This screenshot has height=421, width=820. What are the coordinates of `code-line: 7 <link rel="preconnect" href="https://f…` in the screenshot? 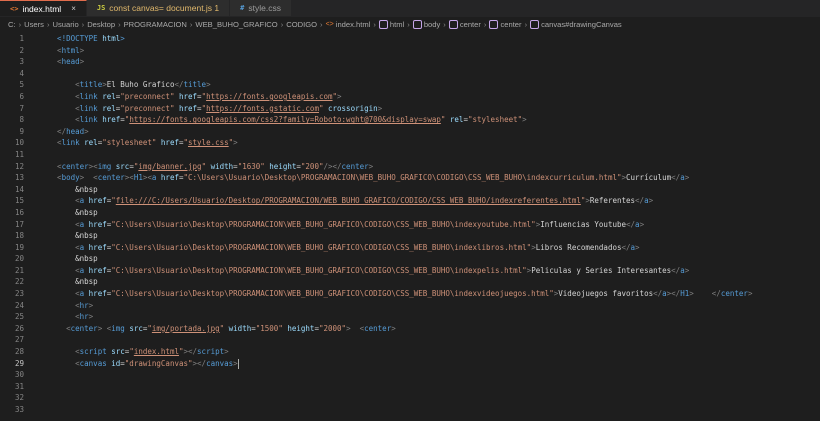 It's located at (410, 109).